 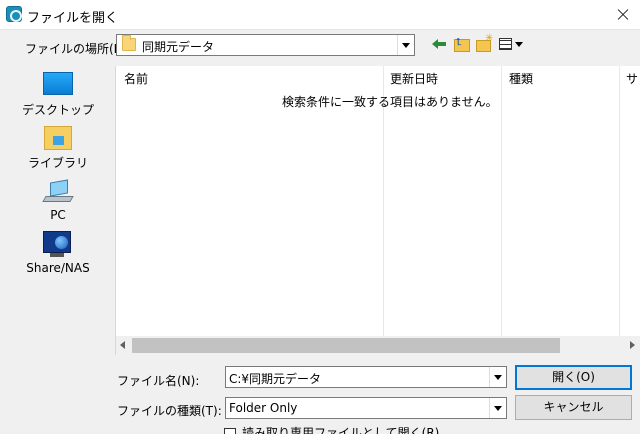 I want to click on close-button, so click(x=622, y=15).